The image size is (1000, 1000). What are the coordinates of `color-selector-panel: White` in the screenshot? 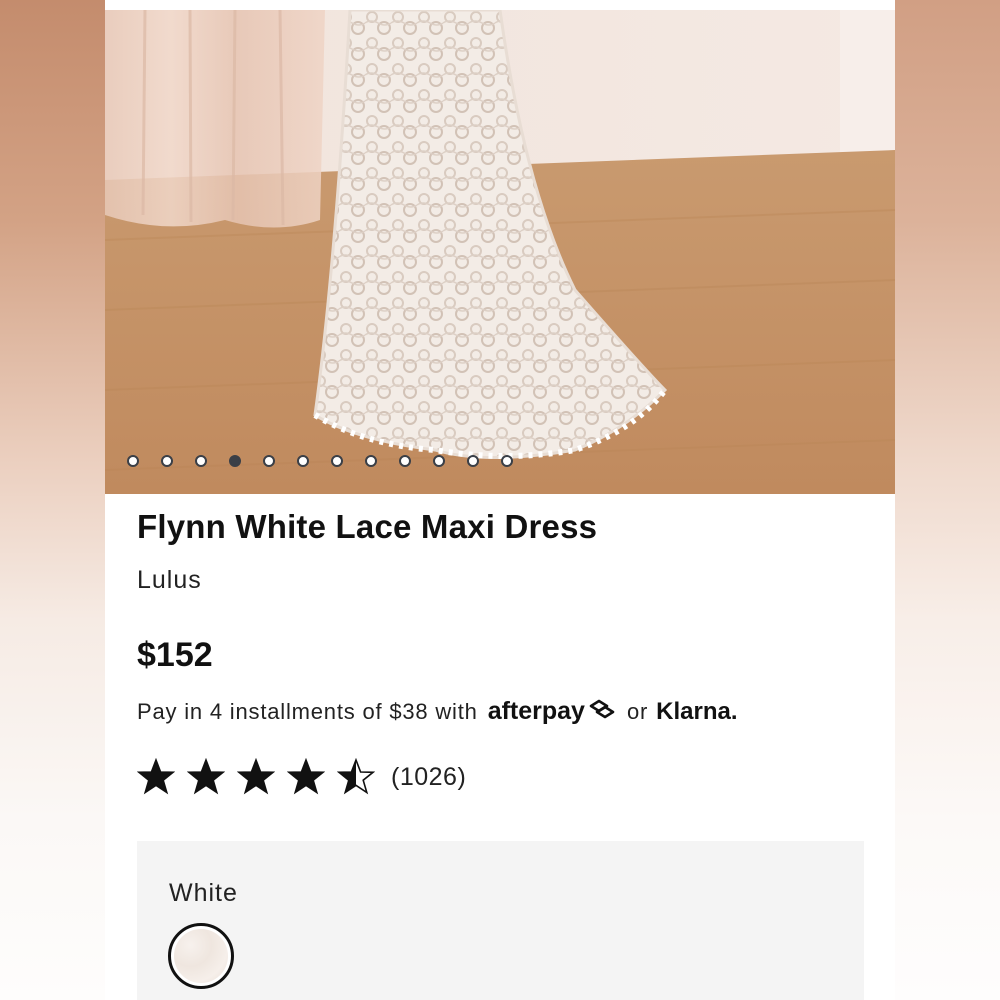 It's located at (500, 920).